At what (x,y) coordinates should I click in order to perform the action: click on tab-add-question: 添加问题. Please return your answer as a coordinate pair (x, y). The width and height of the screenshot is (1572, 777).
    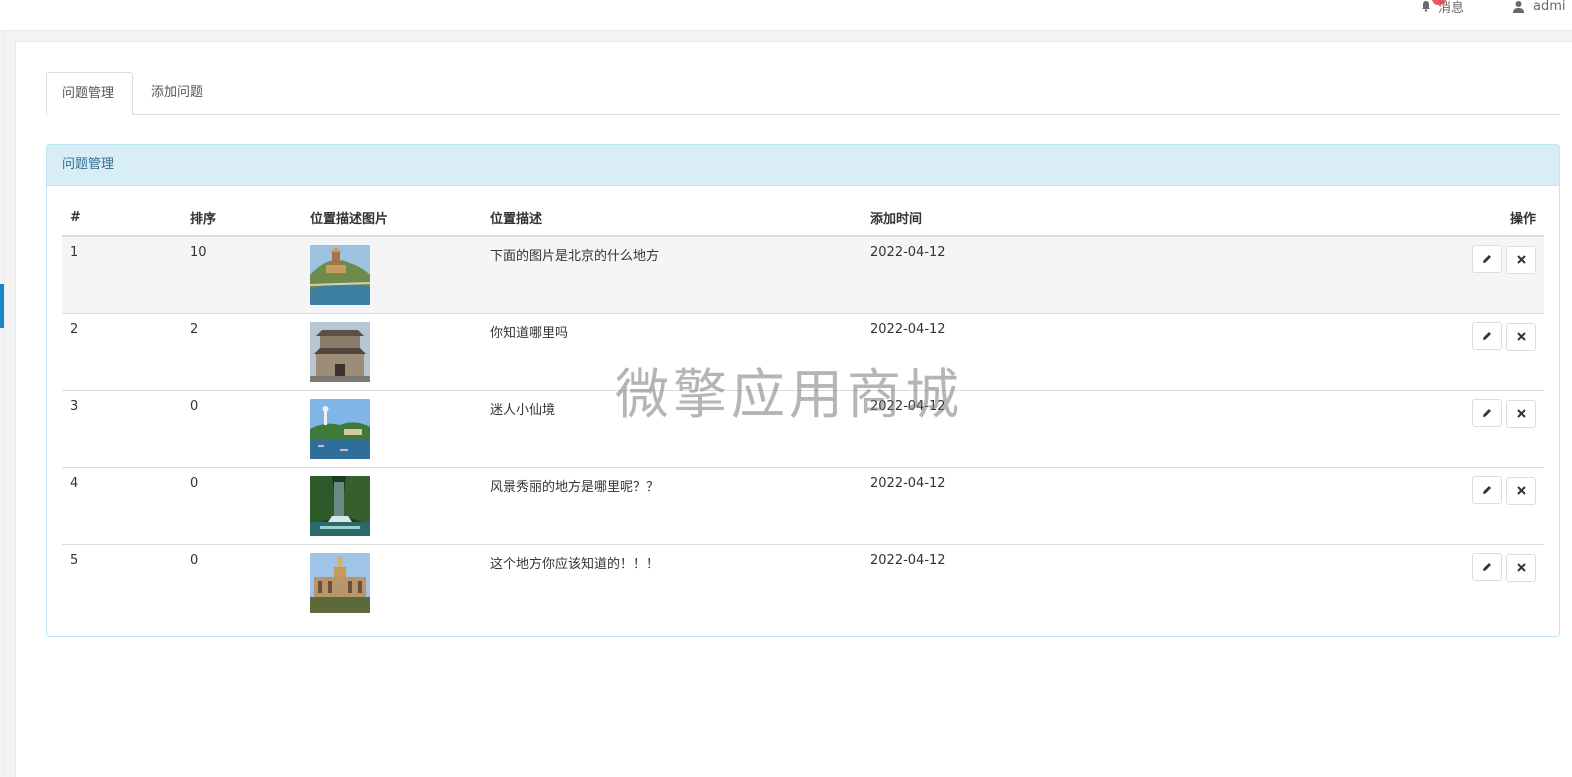
    Looking at the image, I should click on (177, 93).